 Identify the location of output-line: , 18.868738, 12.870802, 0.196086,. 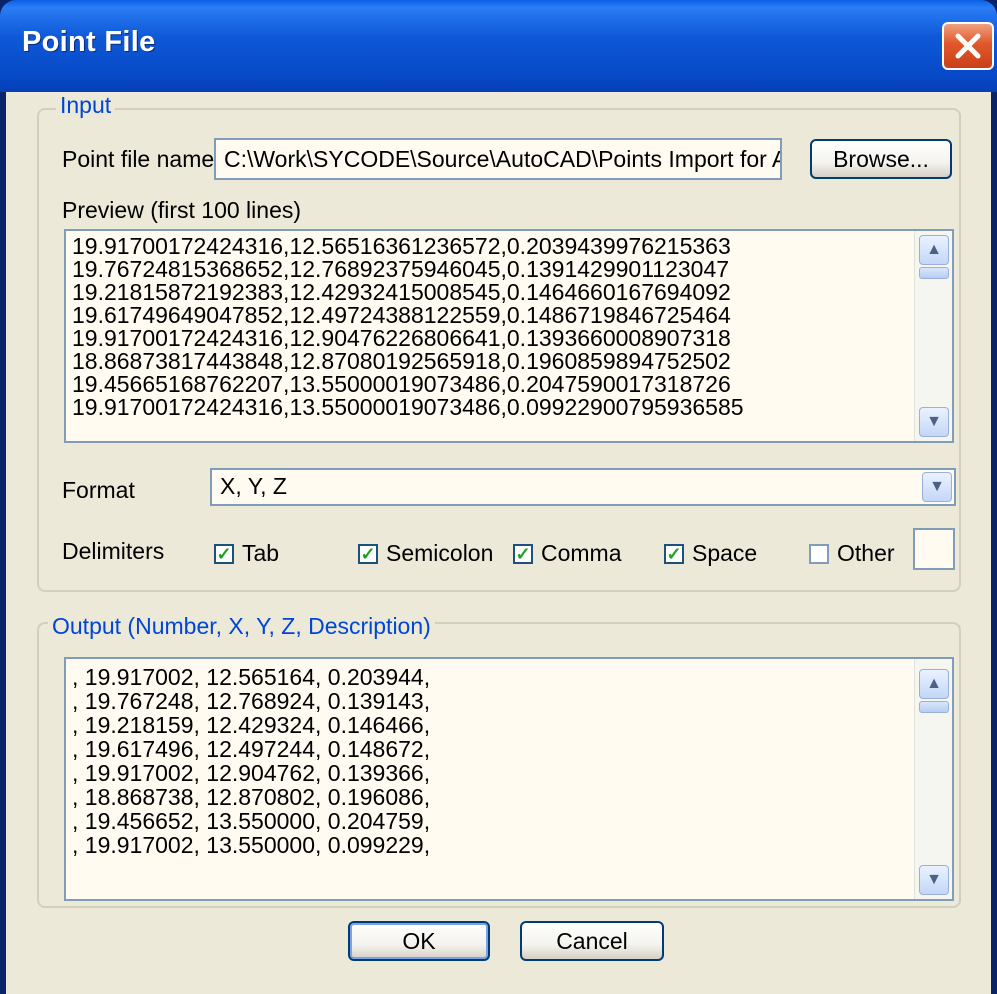
(251, 797).